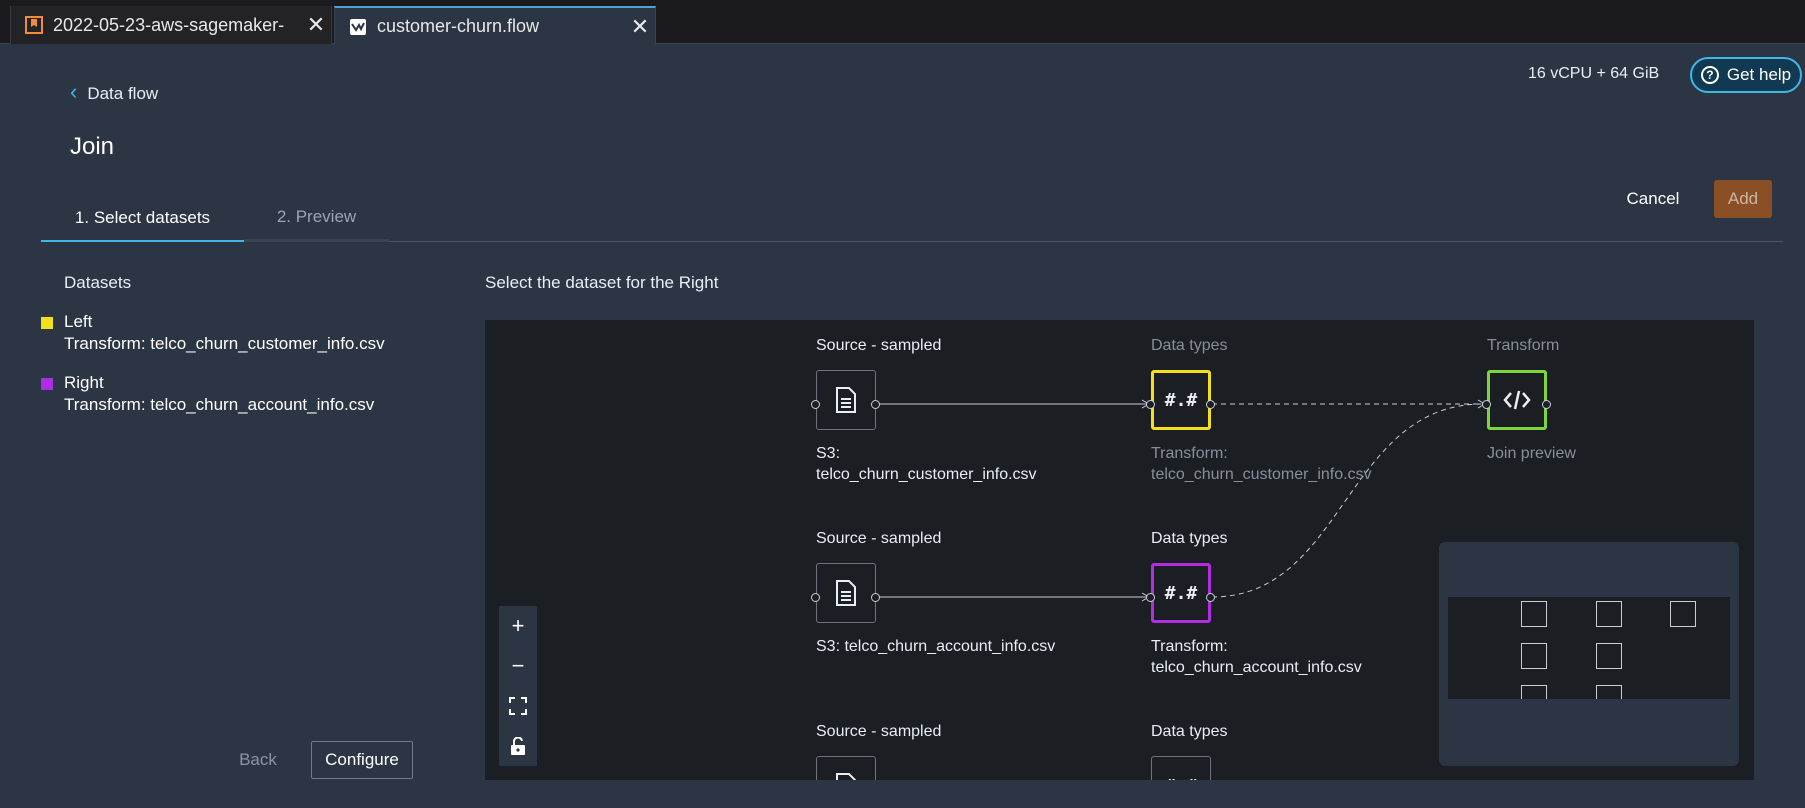  What do you see at coordinates (316, 218) in the screenshot?
I see `tab-preview: 2. Preview` at bounding box center [316, 218].